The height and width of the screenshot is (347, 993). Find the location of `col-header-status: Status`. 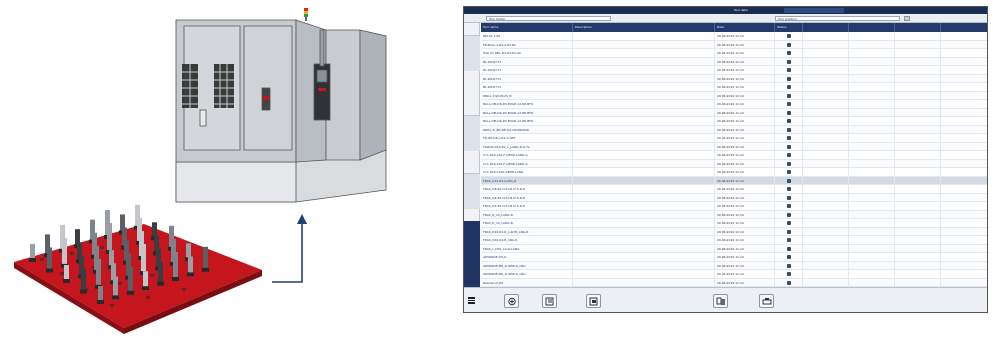

col-header-status: Status is located at coordinates (789, 27).